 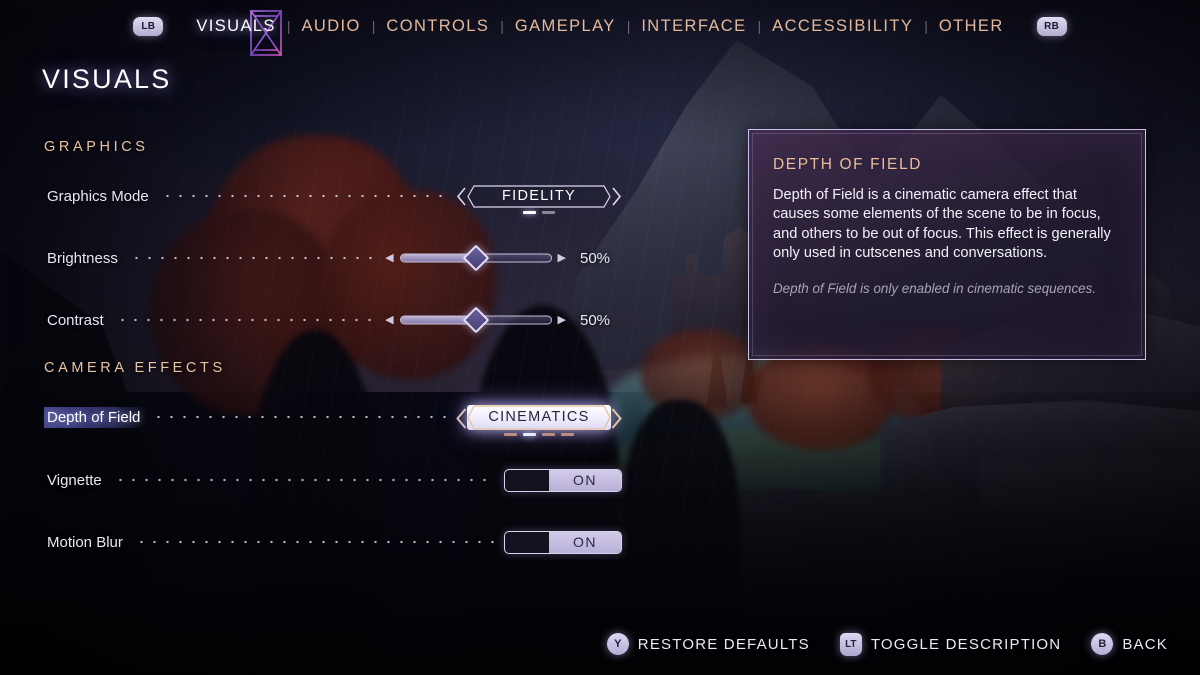 I want to click on stepper-value: FIDELITY, so click(x=539, y=196).